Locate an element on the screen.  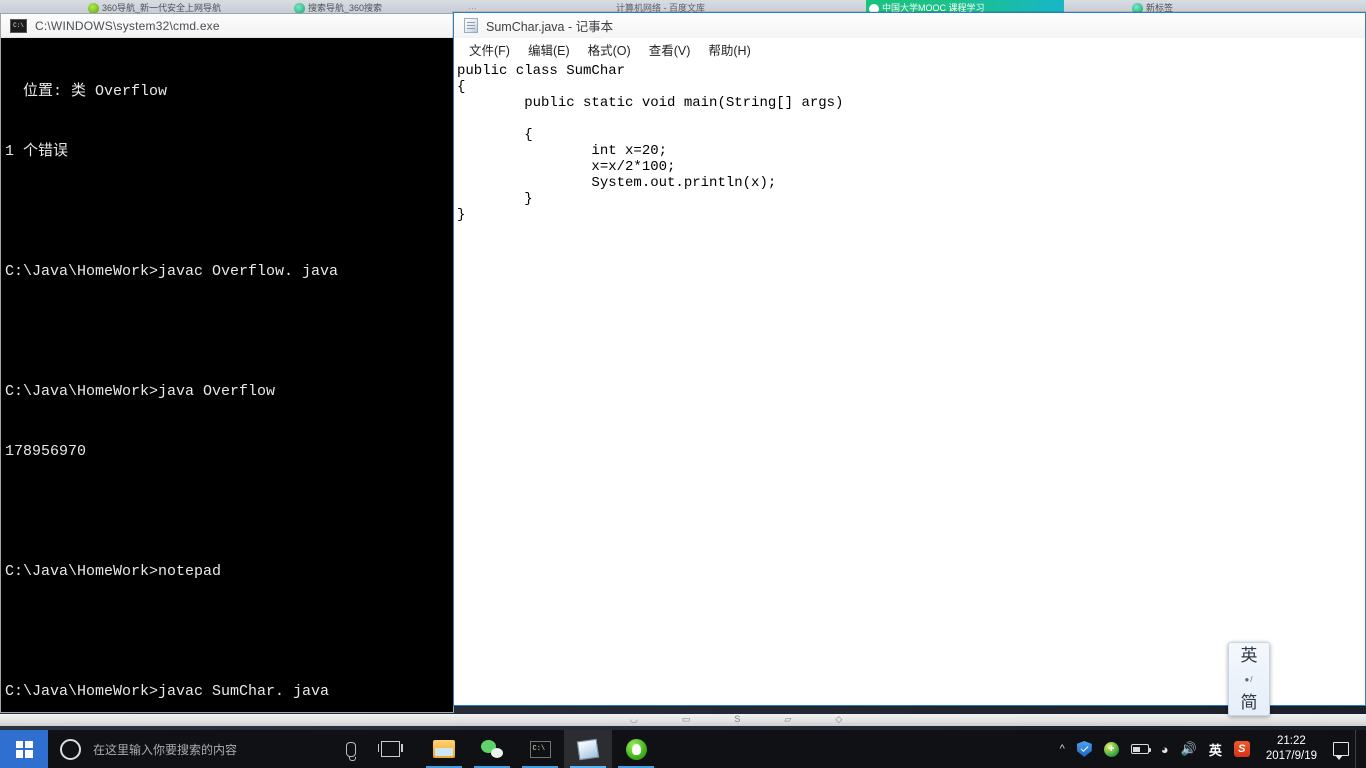
sogou-icon: S is located at coordinates (1241, 749).